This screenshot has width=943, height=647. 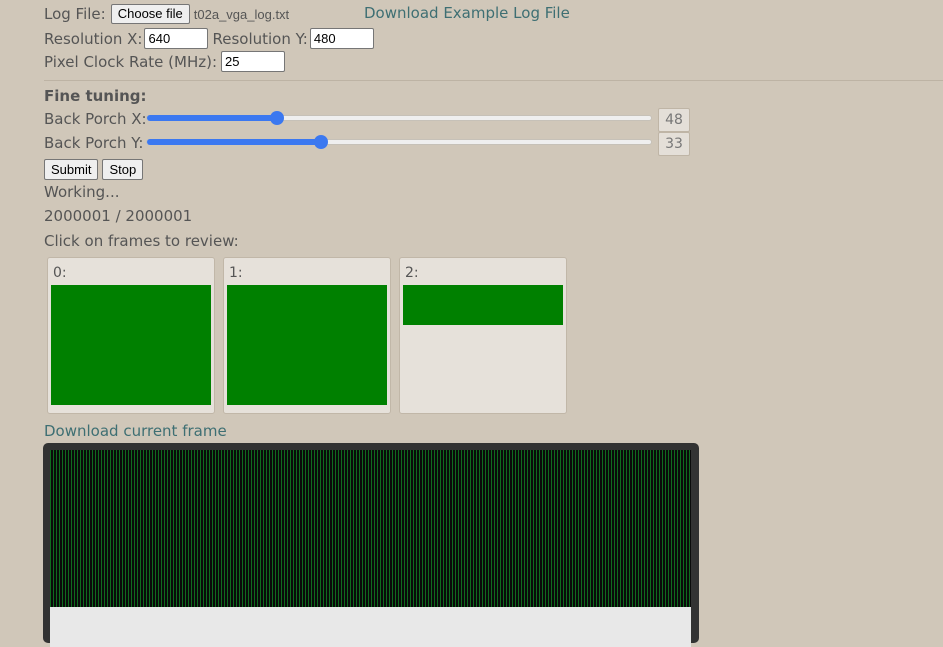 I want to click on divider, so click(x=493, y=80).